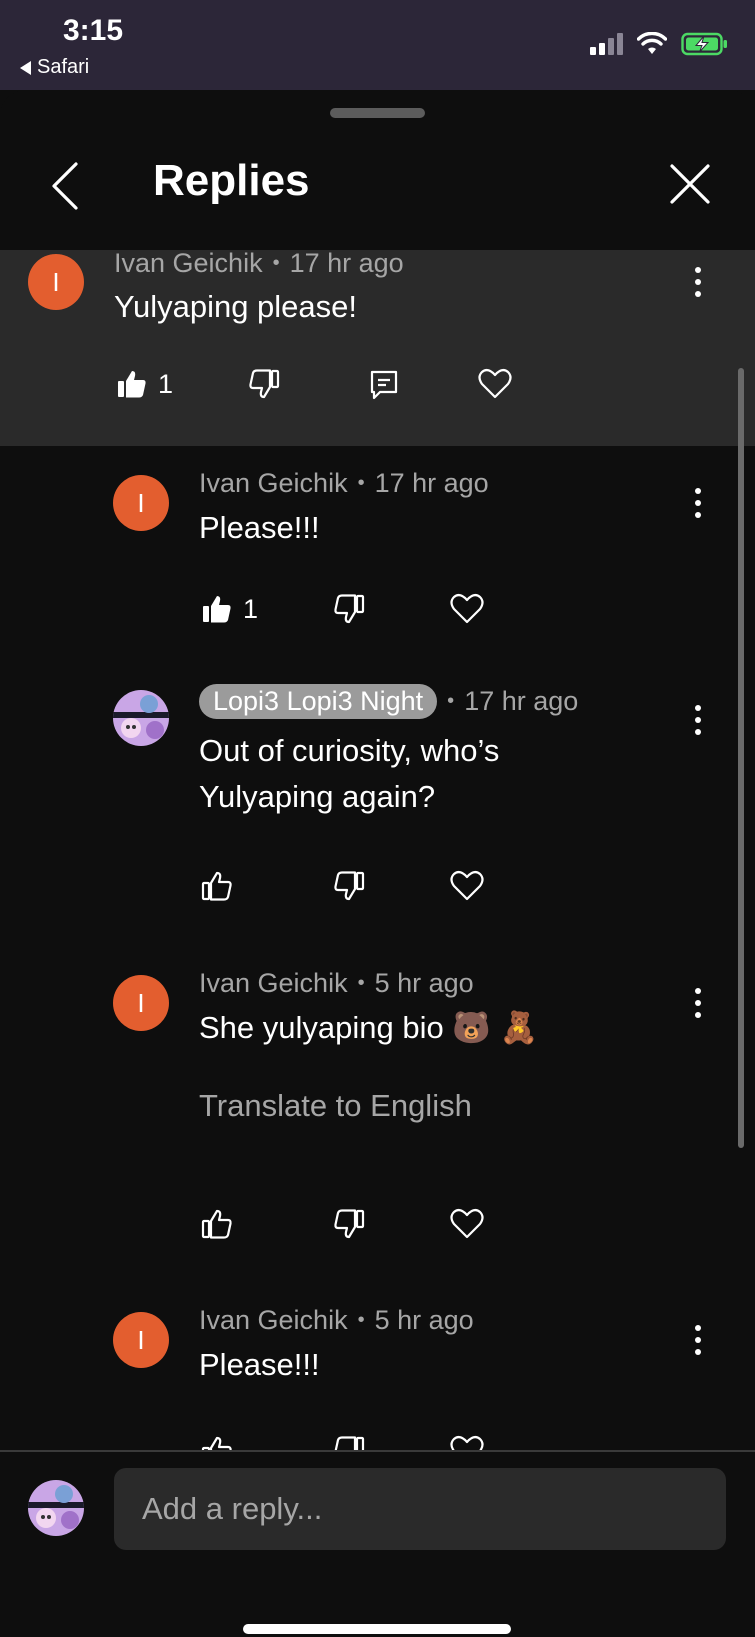  What do you see at coordinates (318, 701) in the screenshot?
I see `reply-author-chip: Lopi3 Lopi3 Night` at bounding box center [318, 701].